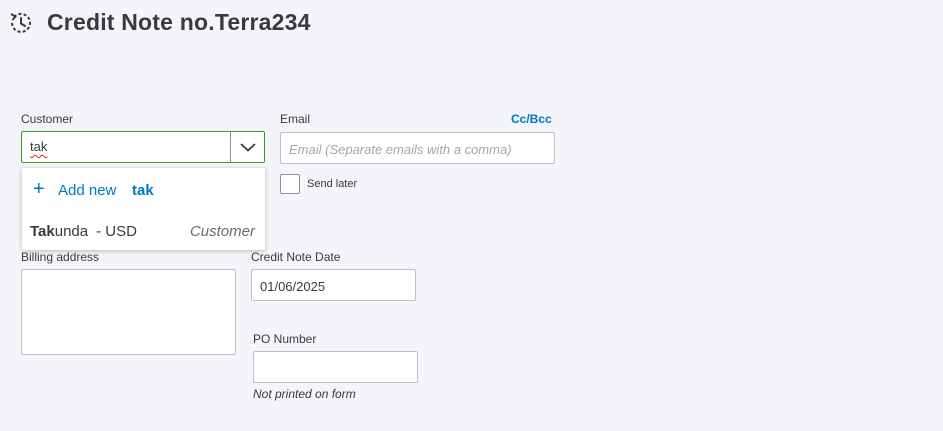 The width and height of the screenshot is (943, 431). I want to click on billing-address-label: Billing address, so click(60, 257).